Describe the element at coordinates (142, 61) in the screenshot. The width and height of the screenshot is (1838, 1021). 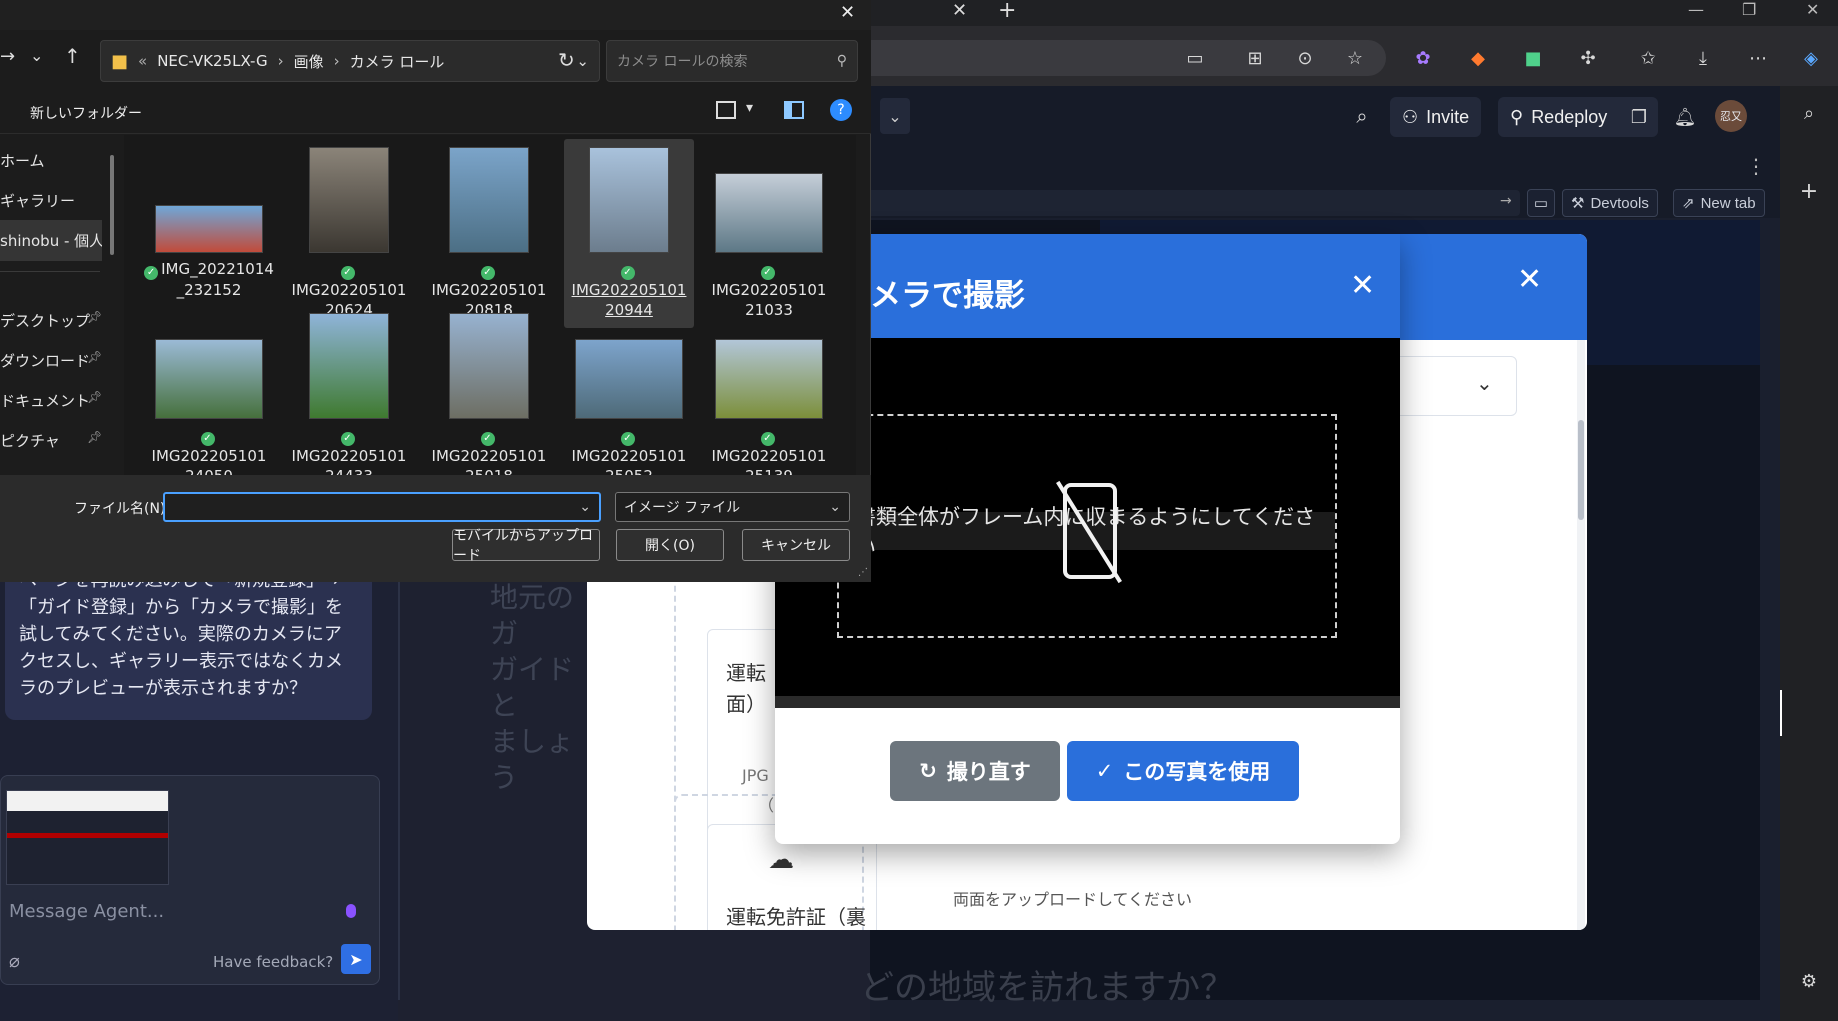
I see `overflow-chevrons-icon: «` at that location.